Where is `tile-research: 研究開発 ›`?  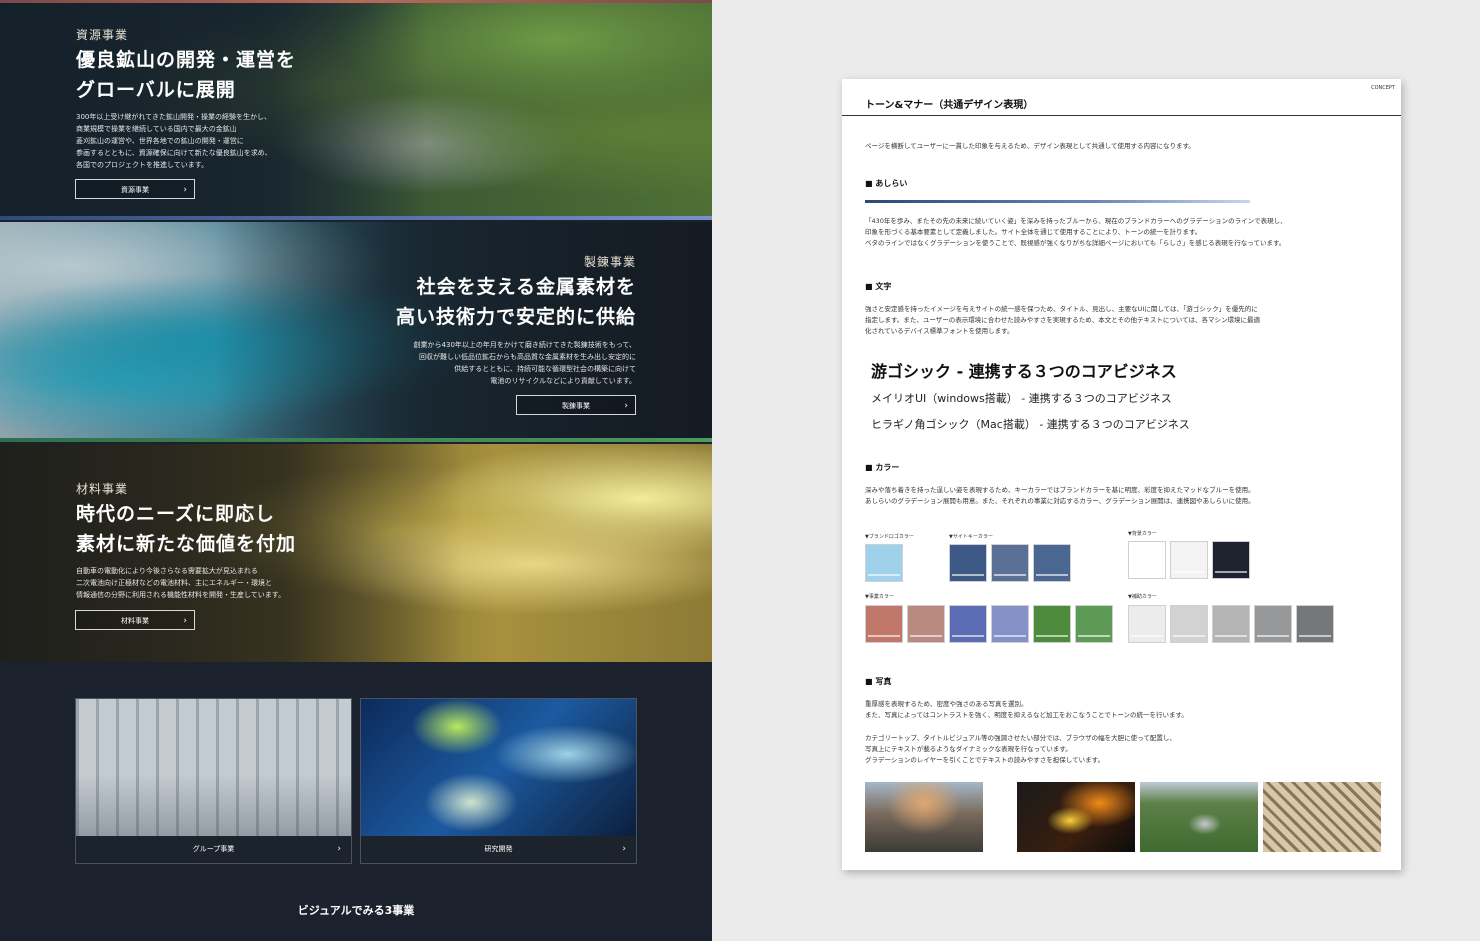 tile-research: 研究開発 › is located at coordinates (498, 781).